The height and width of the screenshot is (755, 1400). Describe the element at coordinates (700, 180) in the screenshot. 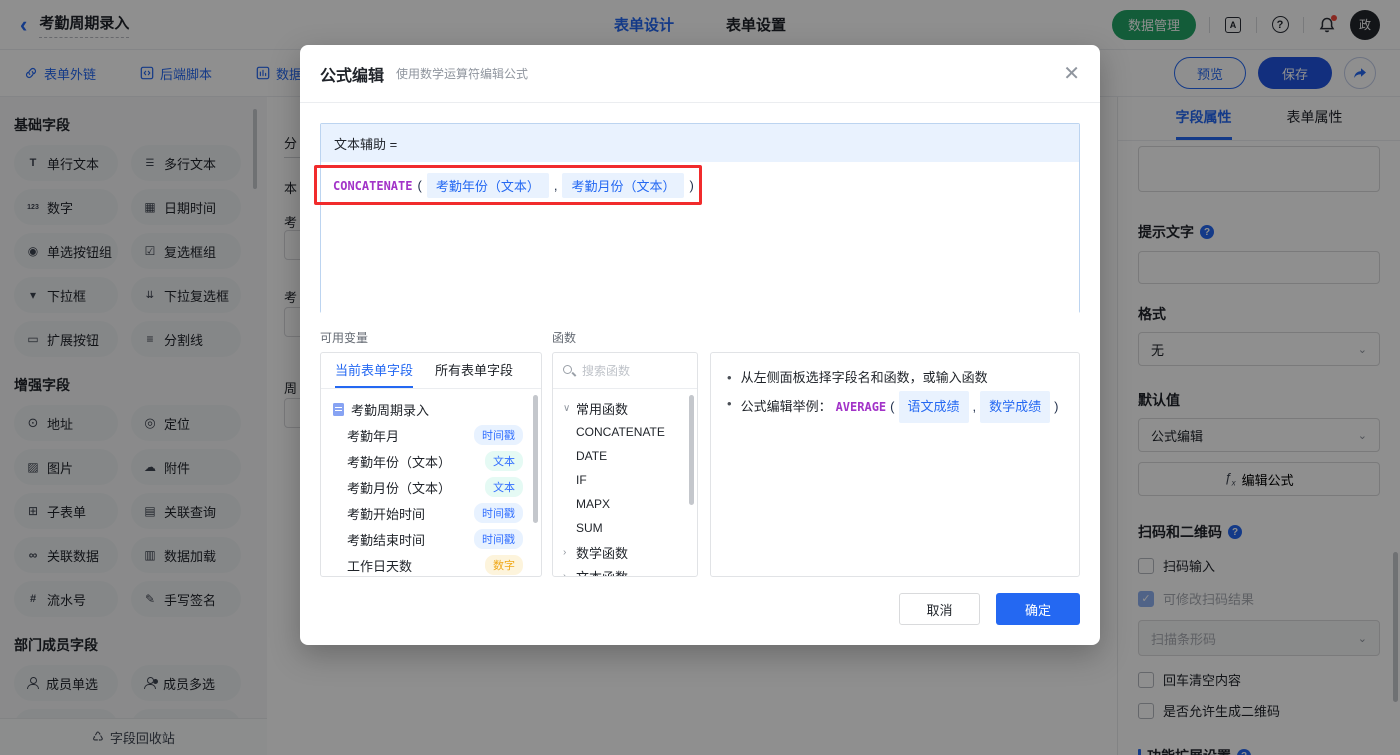

I see `formula-expression: CONCATENATE ( 考勤年份（文本） , 考勤月份（文本） )` at that location.